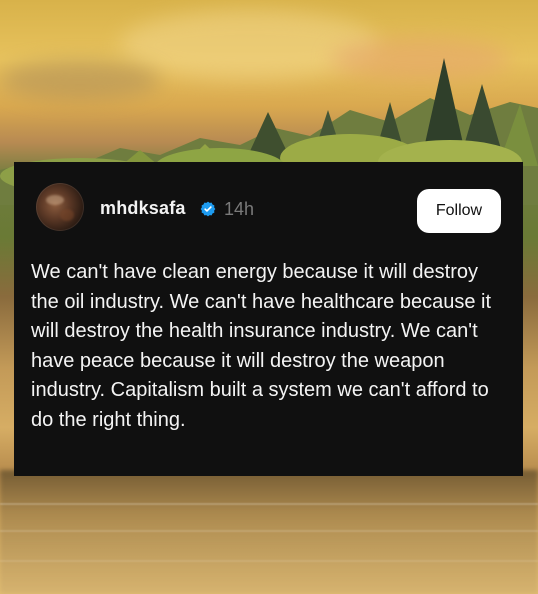 The image size is (538, 594). What do you see at coordinates (60, 207) in the screenshot?
I see `avatar` at bounding box center [60, 207].